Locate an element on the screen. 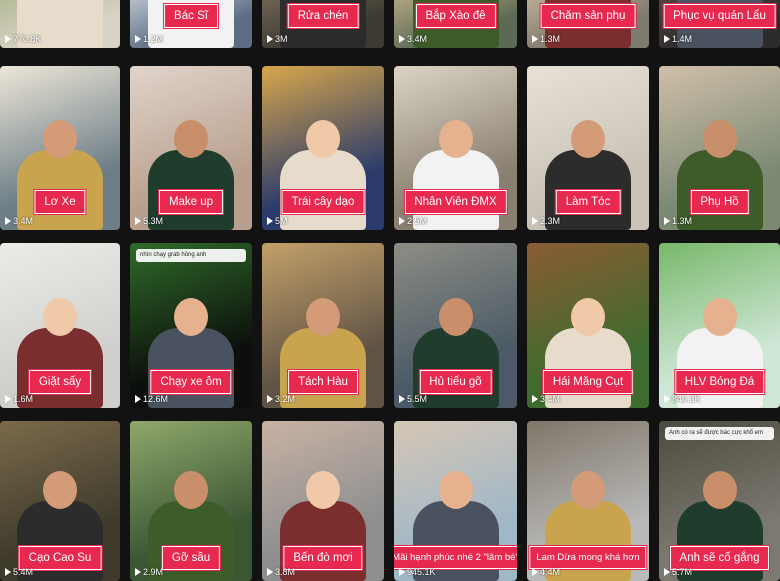  video-card: HLV Bóng Đá 840.3K is located at coordinates (719, 325).